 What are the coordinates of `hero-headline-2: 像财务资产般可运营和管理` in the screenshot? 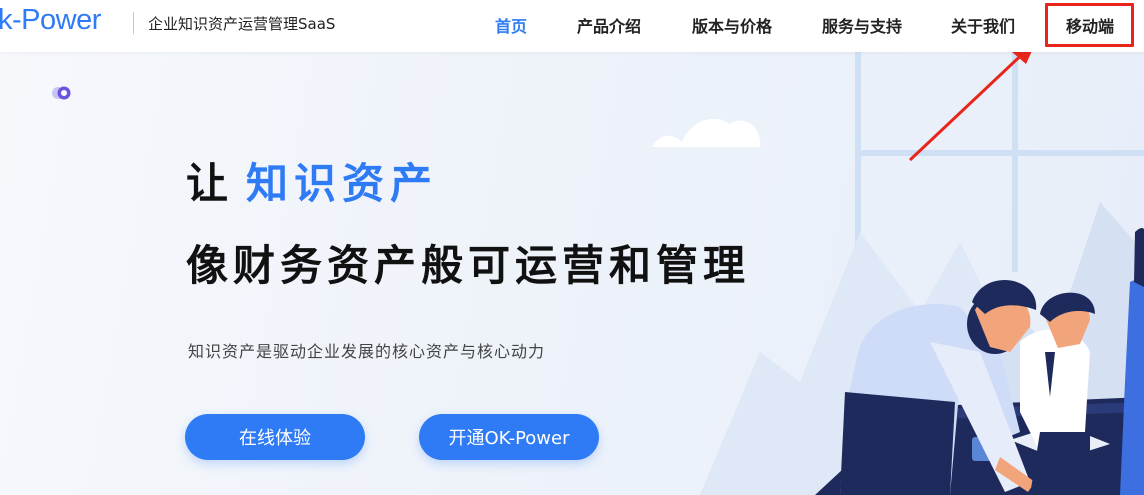 It's located at (468, 265).